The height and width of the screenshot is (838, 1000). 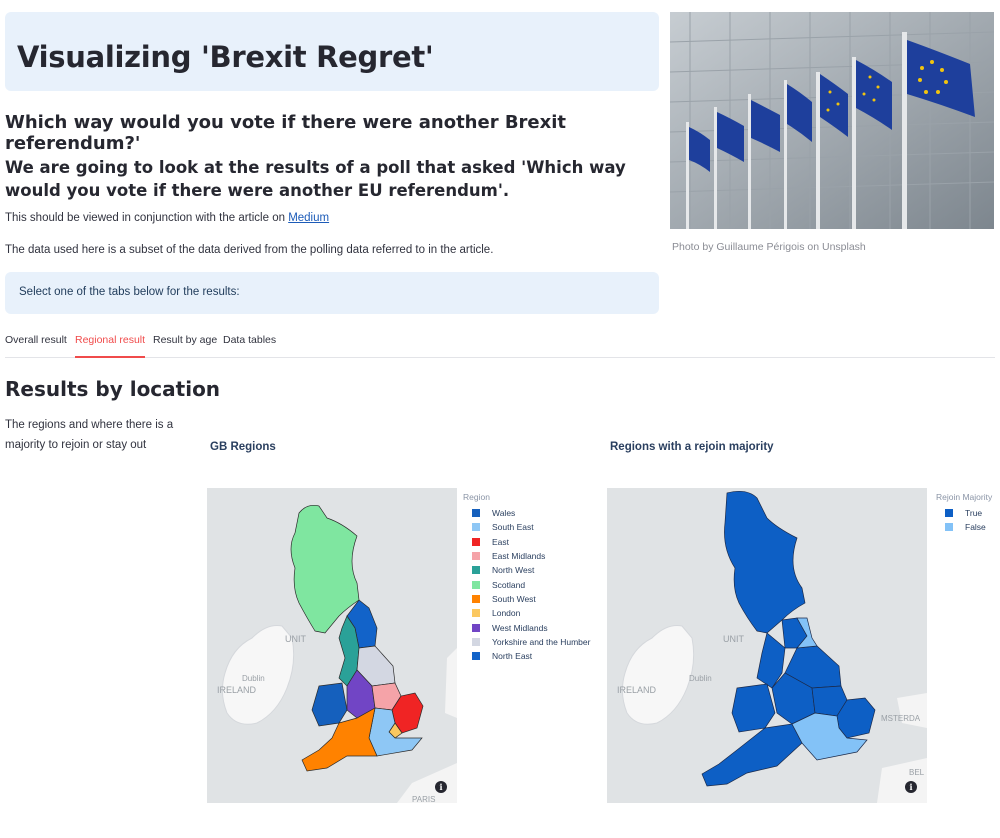 I want to click on bel-label: BEL, so click(x=917, y=772).